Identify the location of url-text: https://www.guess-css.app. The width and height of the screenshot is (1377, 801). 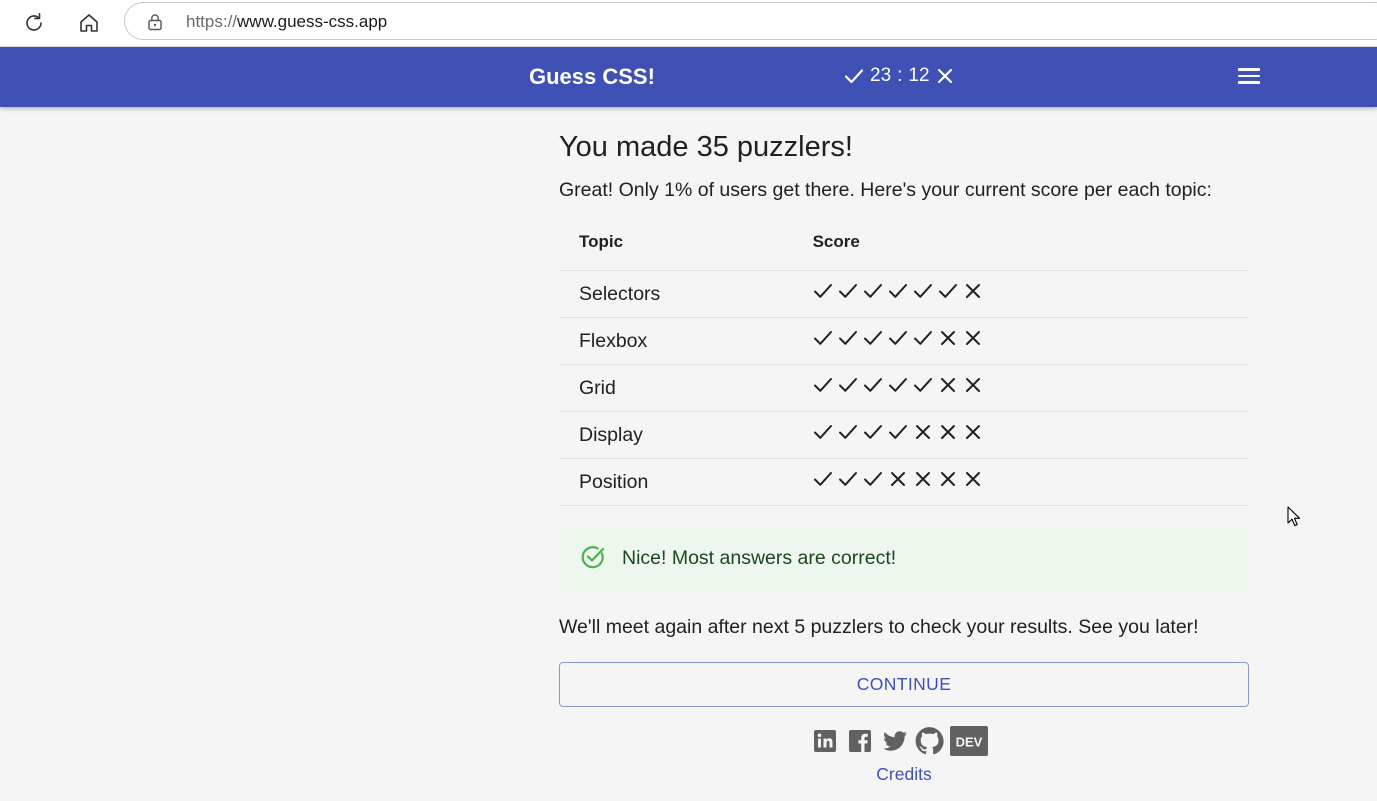
(286, 22).